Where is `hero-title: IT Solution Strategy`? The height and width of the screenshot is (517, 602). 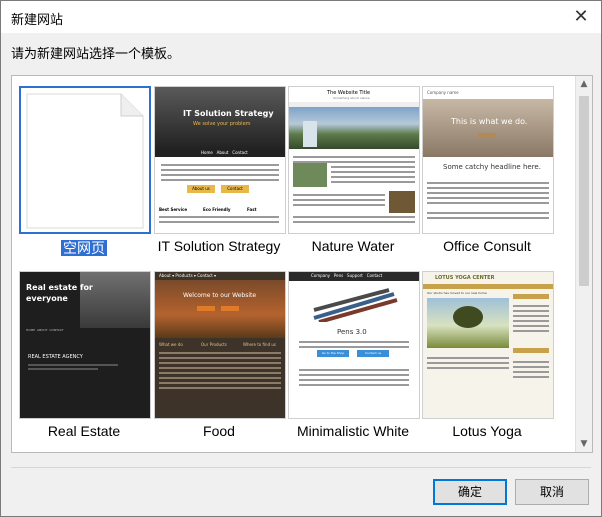 hero-title: IT Solution Strategy is located at coordinates (228, 113).